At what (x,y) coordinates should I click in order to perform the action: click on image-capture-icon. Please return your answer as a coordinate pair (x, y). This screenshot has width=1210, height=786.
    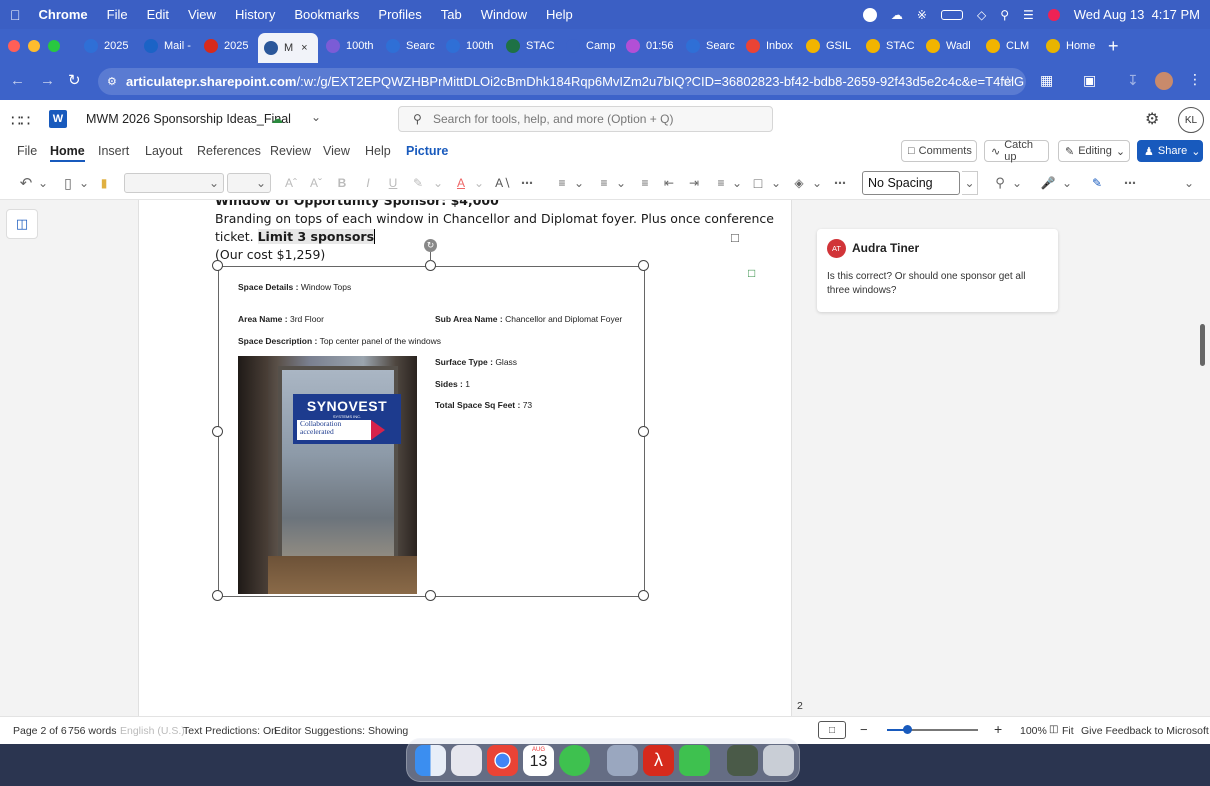
    Looking at the image, I should click on (742, 760).